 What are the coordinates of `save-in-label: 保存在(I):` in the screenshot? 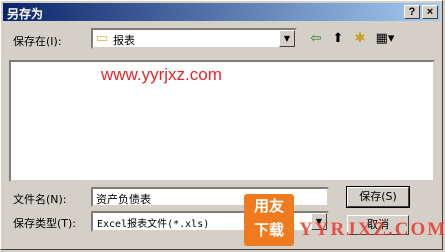 It's located at (37, 41).